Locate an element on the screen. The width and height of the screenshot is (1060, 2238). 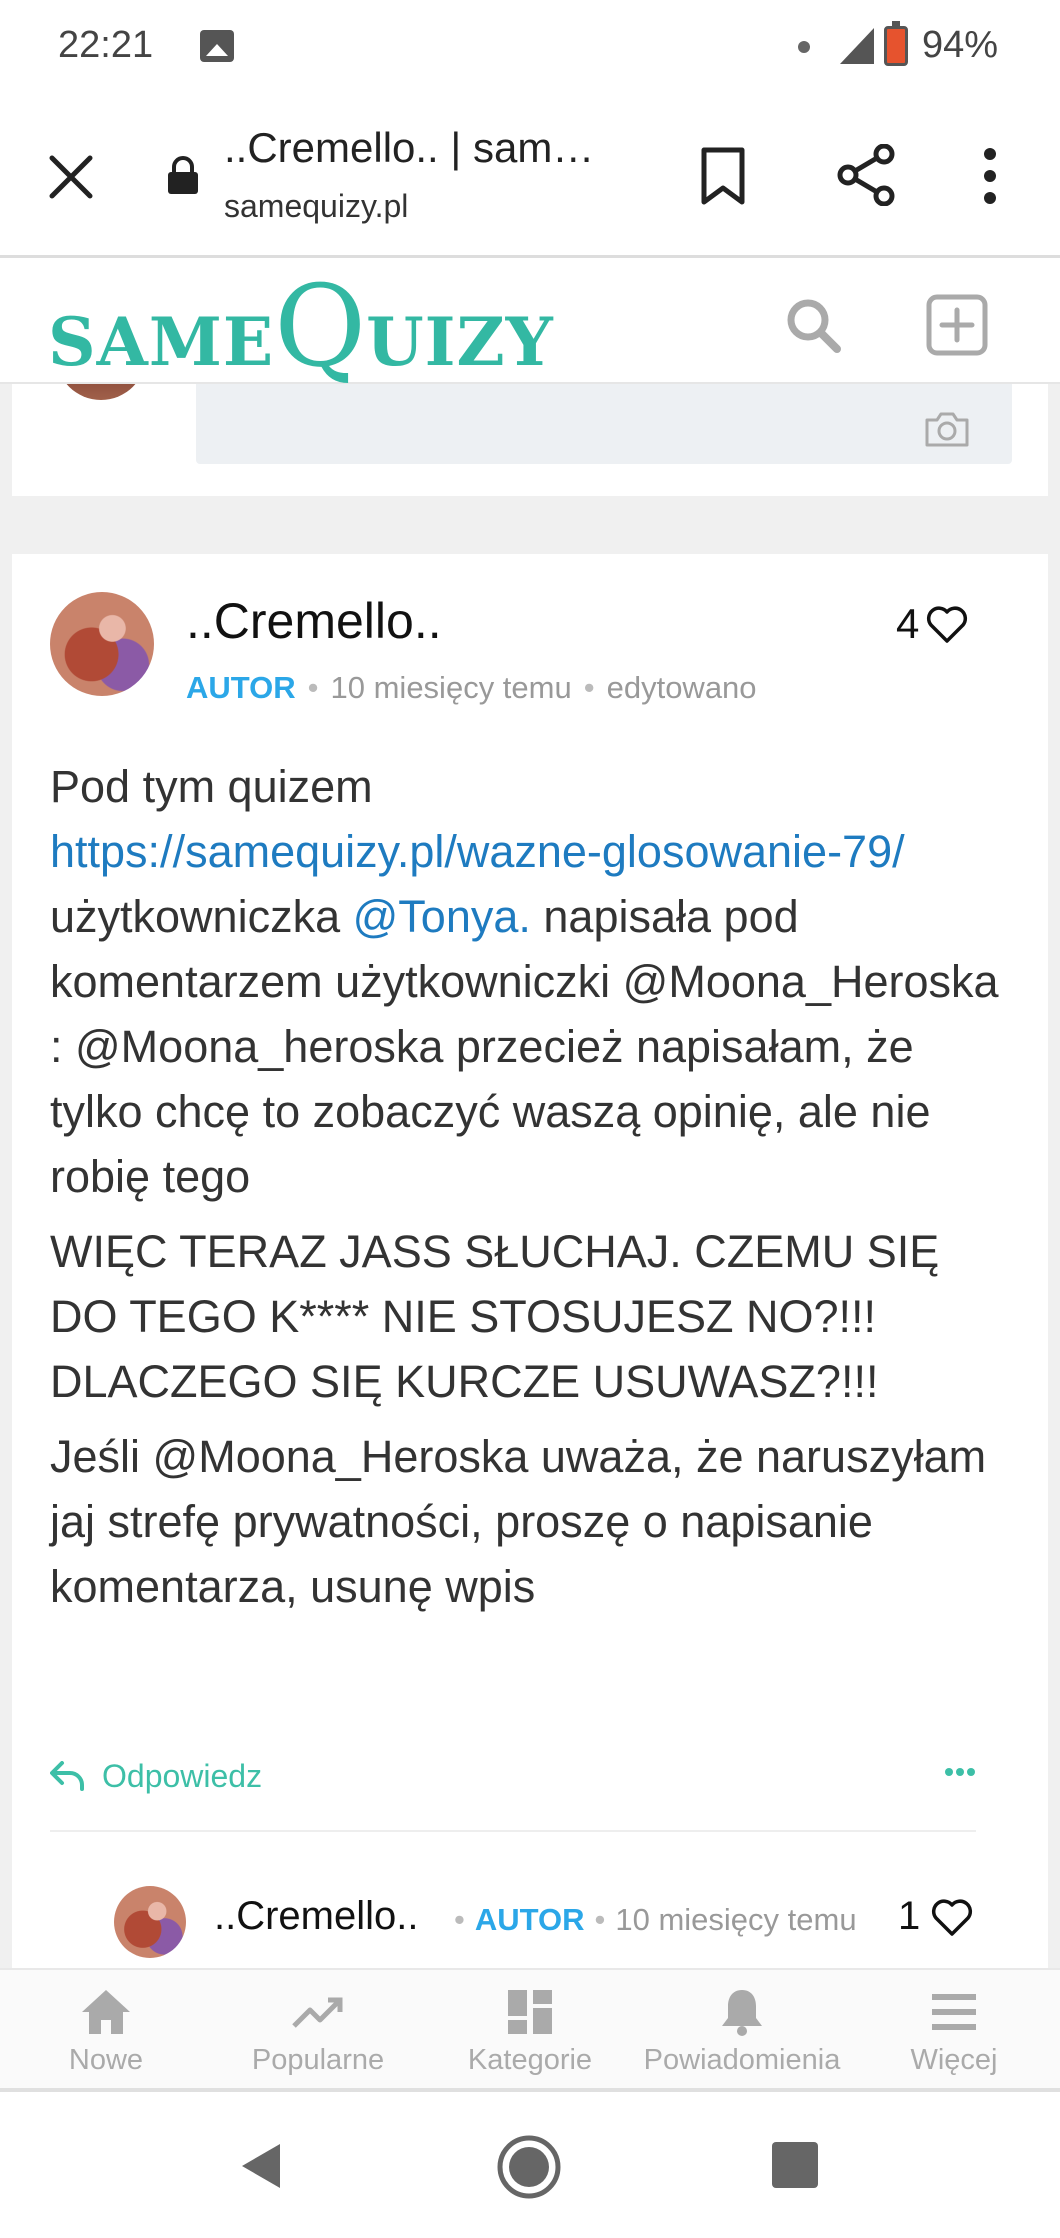
nav-item-wiecej: Więcej is located at coordinates (954, 2029).